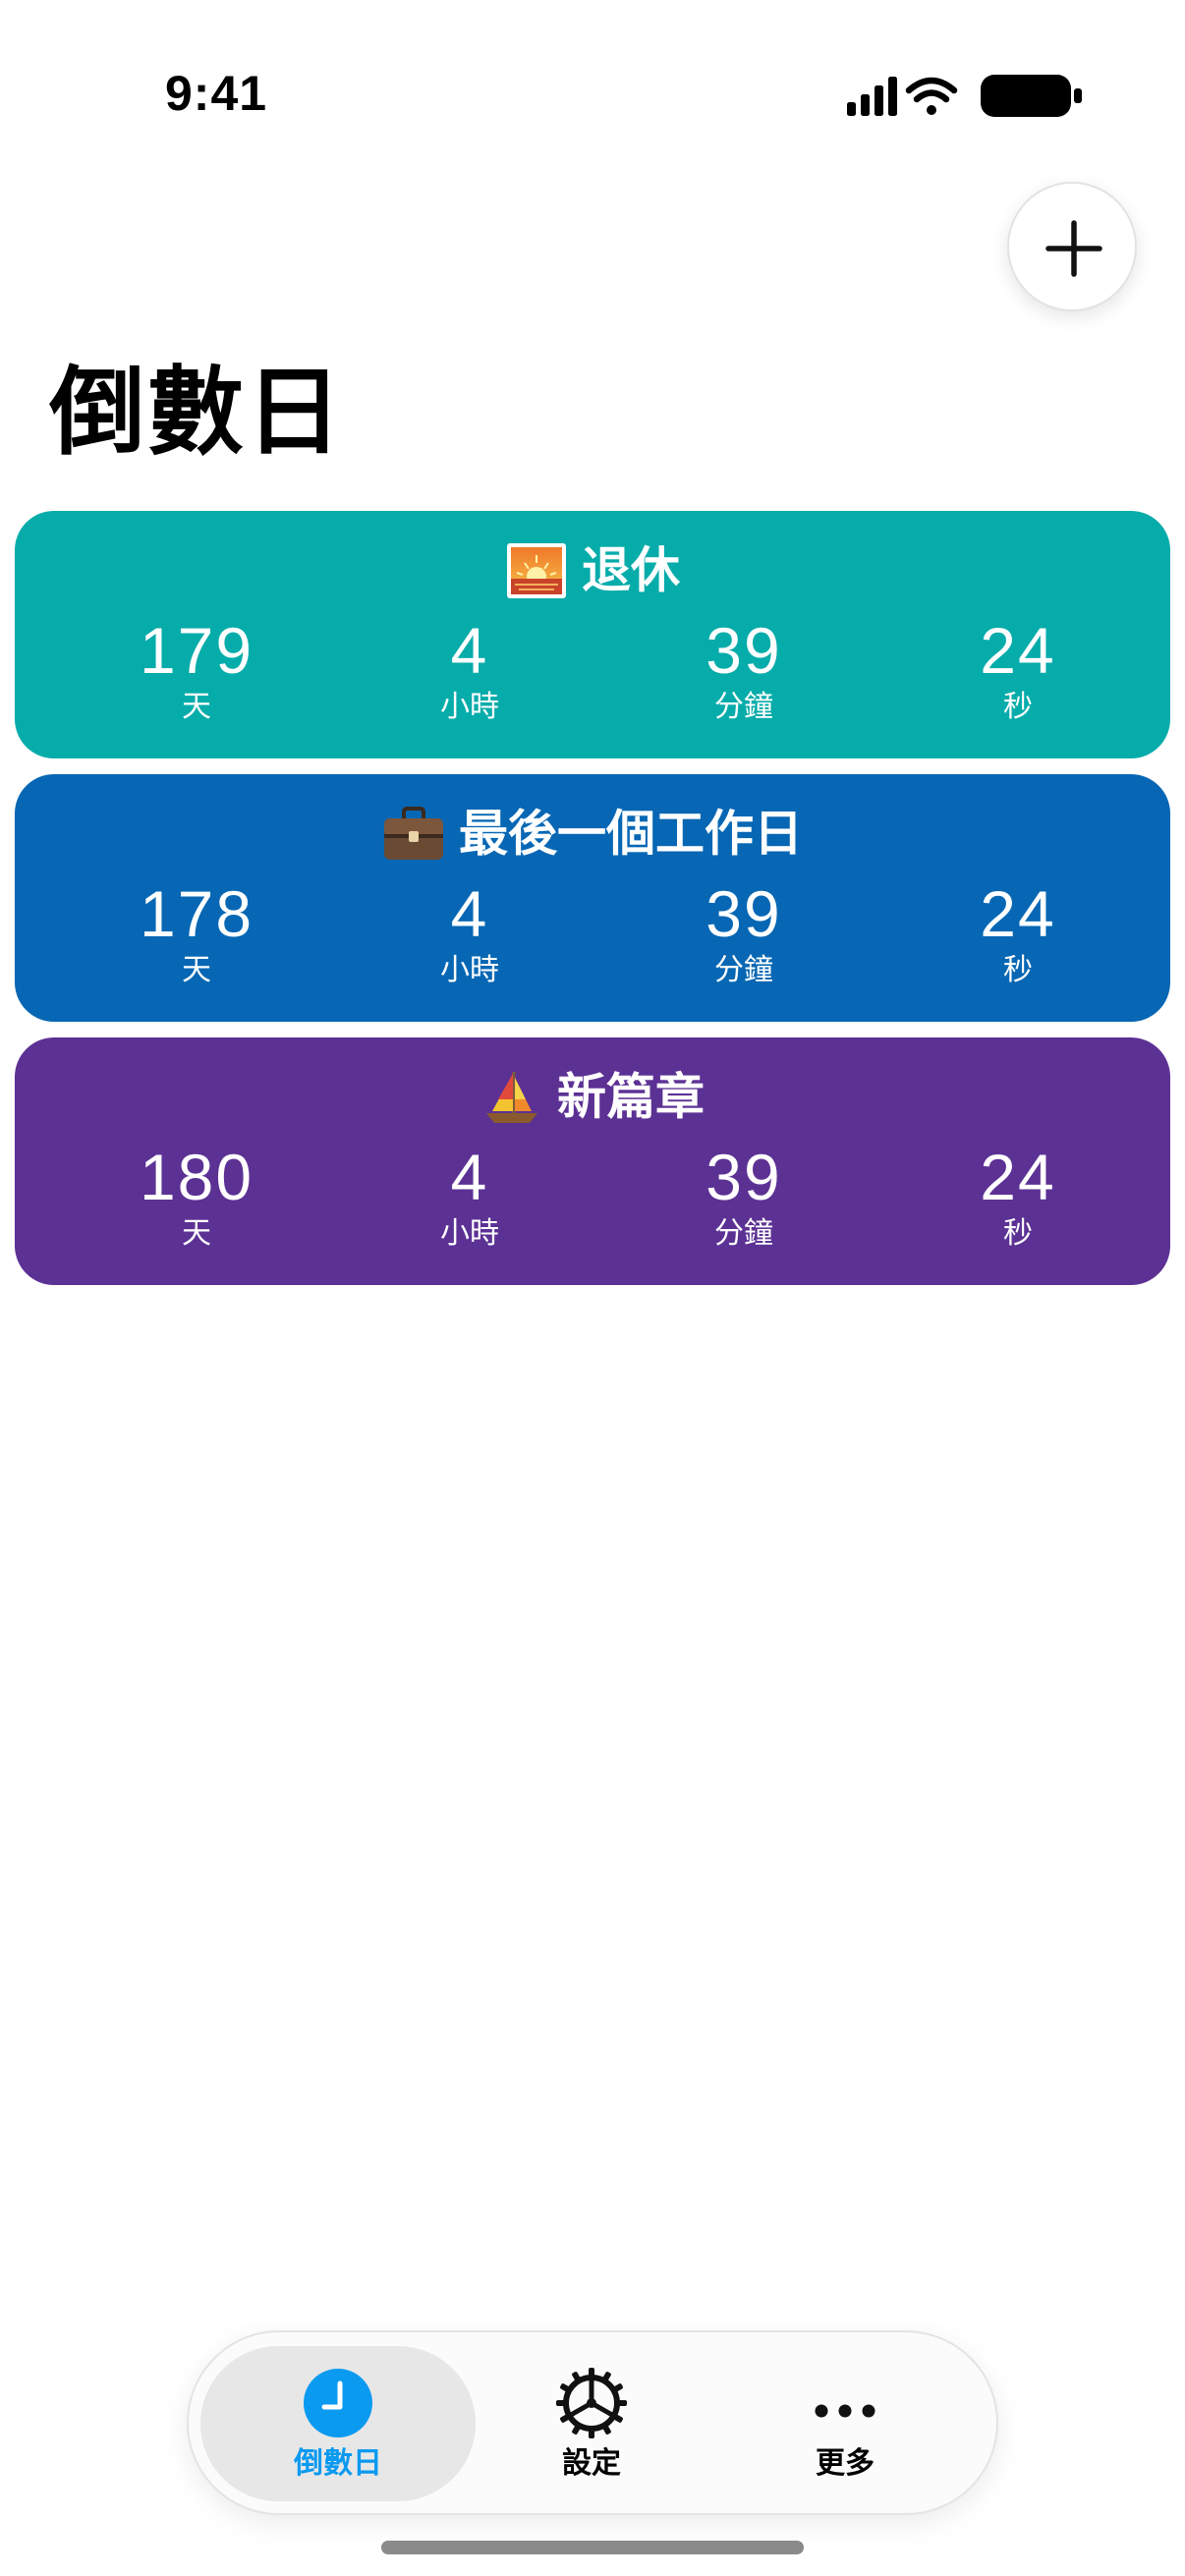 The height and width of the screenshot is (2576, 1185). Describe the element at coordinates (592, 2403) in the screenshot. I see `gear-icon` at that location.